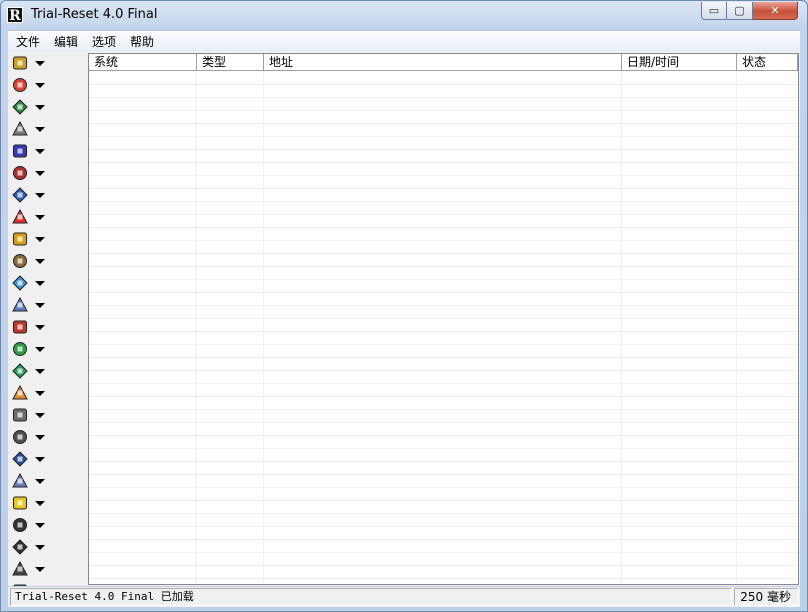 The width and height of the screenshot is (808, 612). I want to click on col-address: 地址, so click(443, 62).